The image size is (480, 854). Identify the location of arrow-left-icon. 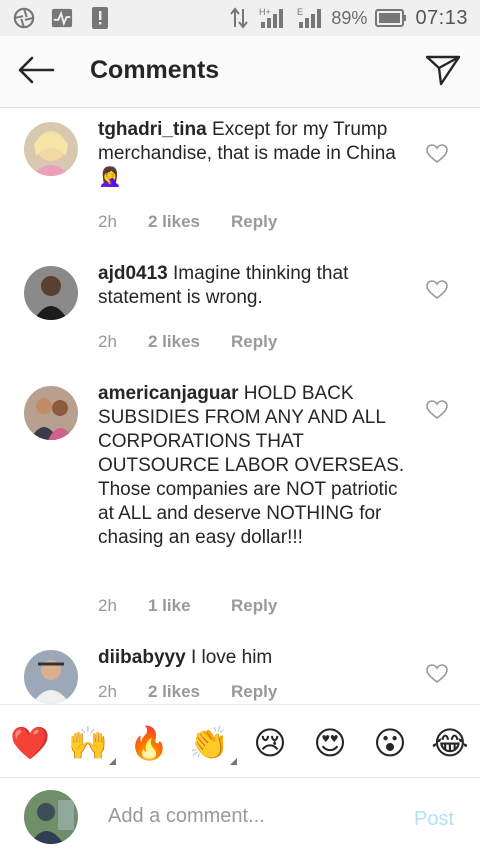
(36, 72).